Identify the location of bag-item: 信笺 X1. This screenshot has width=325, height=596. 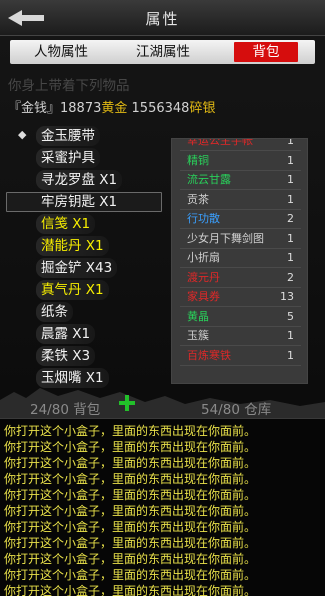
(66, 224).